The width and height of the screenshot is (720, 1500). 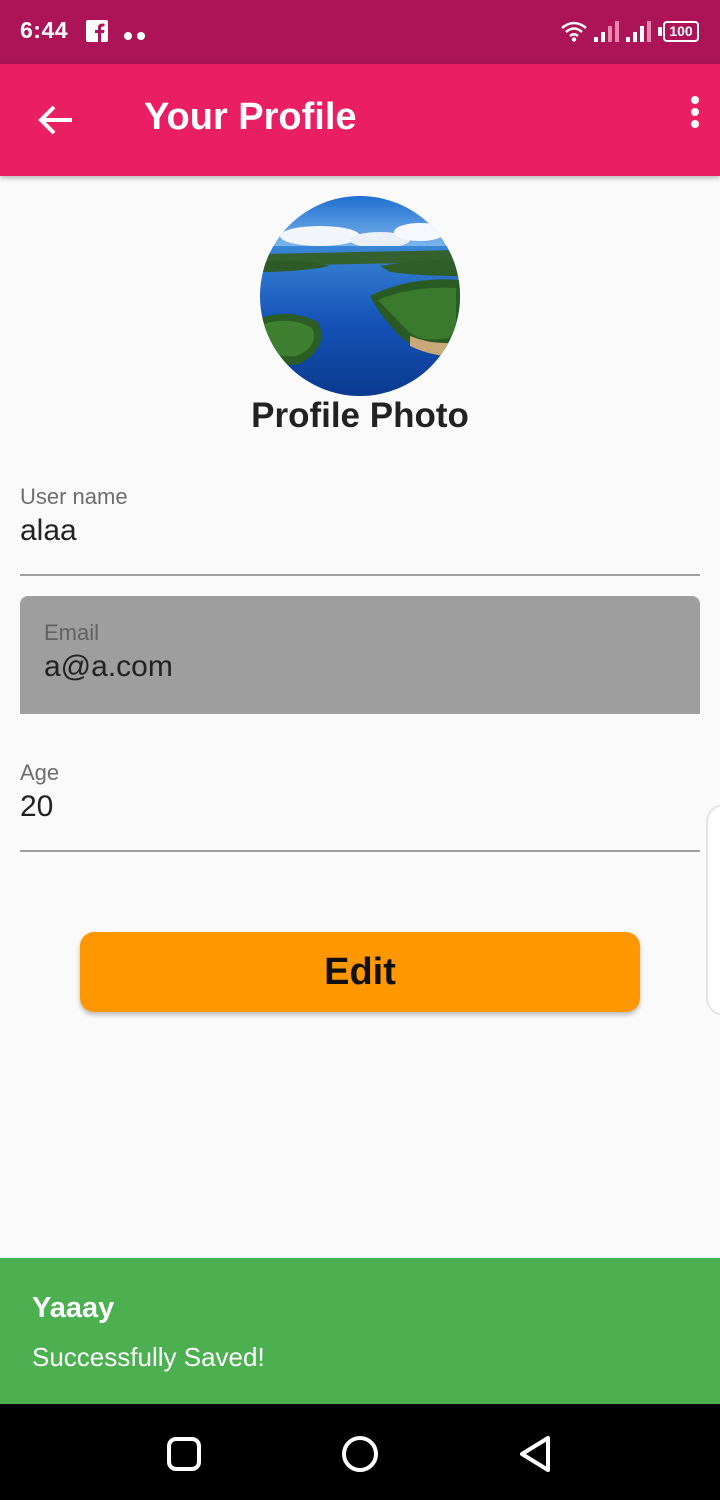 What do you see at coordinates (148, 1357) in the screenshot?
I see `snackbar-message: Successfully Saved!` at bounding box center [148, 1357].